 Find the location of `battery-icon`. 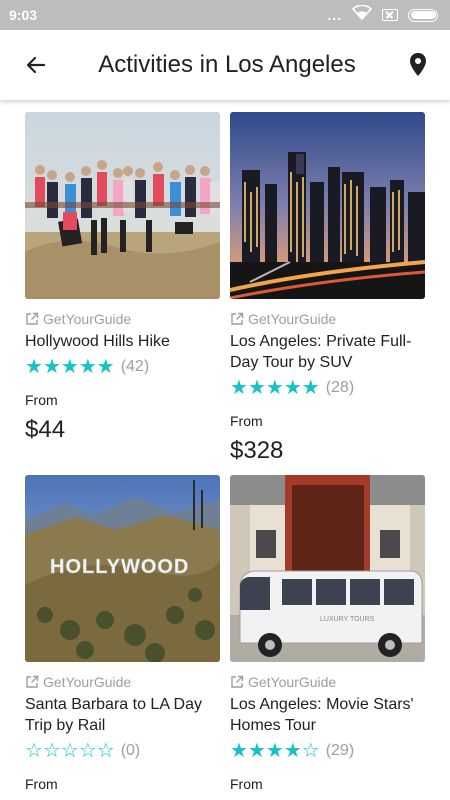

battery-icon is located at coordinates (423, 15).